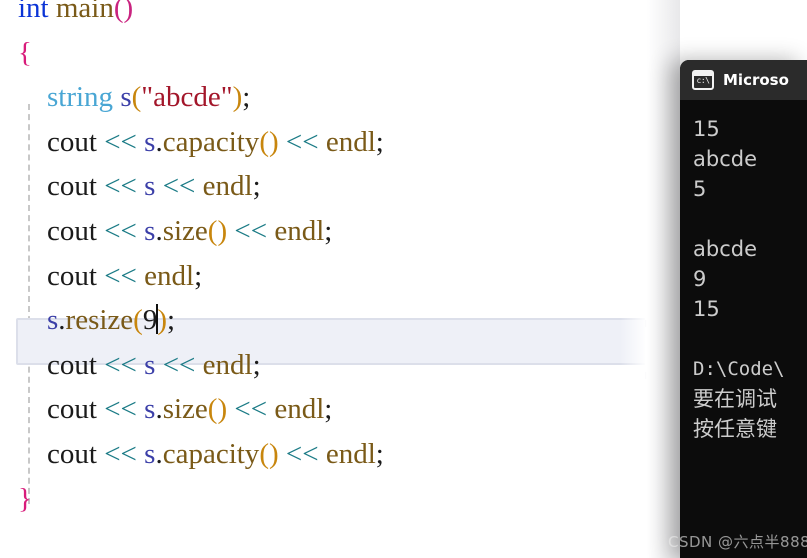 The image size is (807, 558). Describe the element at coordinates (656, 279) in the screenshot. I see `editor-scrollbar` at that location.